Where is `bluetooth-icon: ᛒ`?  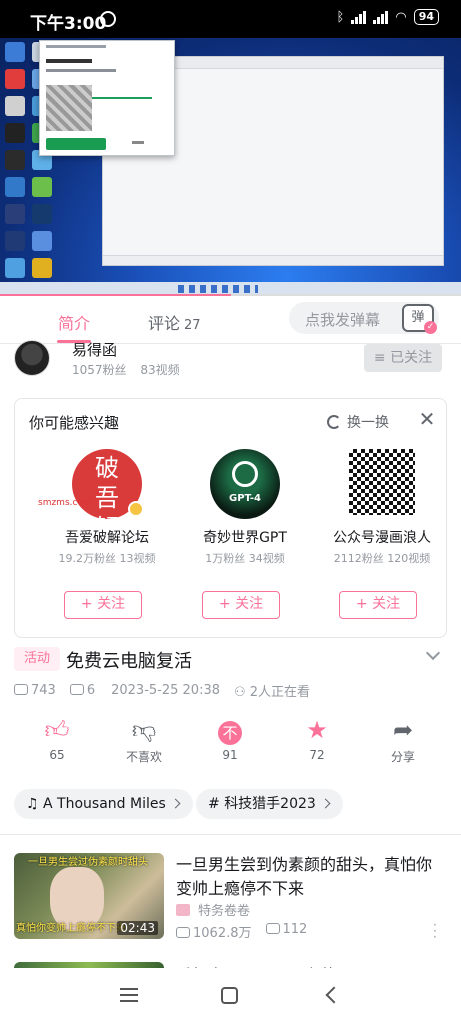 bluetooth-icon: ᛒ is located at coordinates (340, 17).